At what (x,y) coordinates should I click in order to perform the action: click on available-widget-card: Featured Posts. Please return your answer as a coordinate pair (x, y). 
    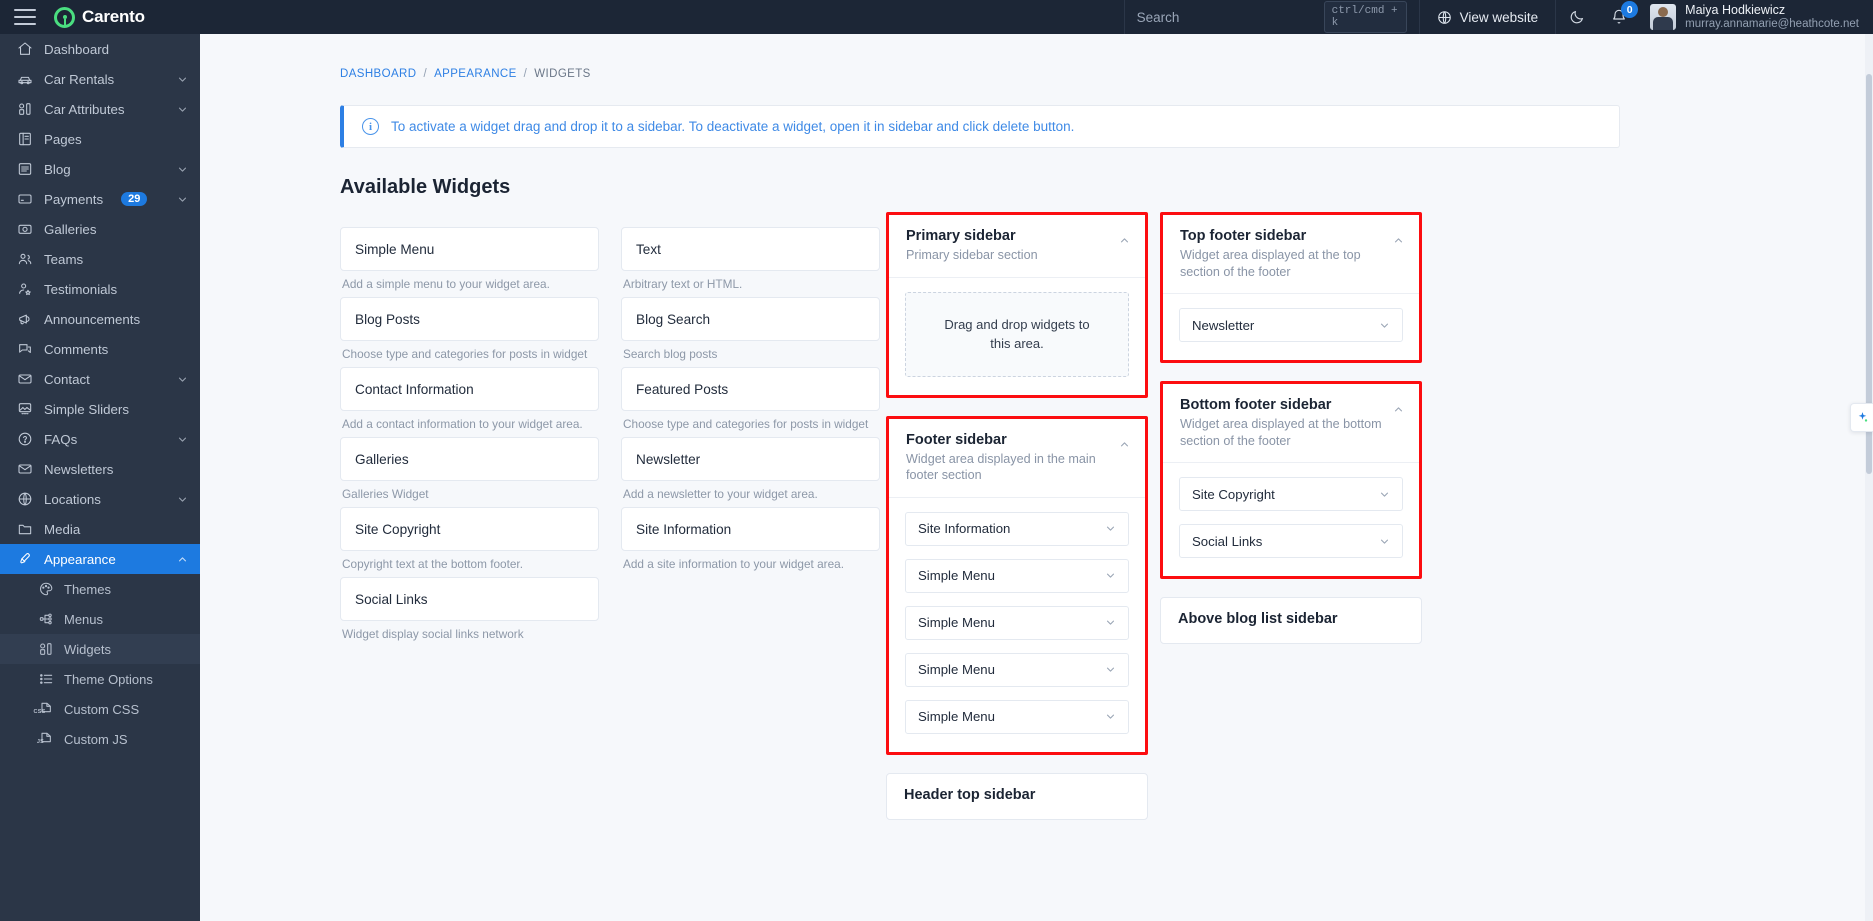
    Looking at the image, I should click on (750, 389).